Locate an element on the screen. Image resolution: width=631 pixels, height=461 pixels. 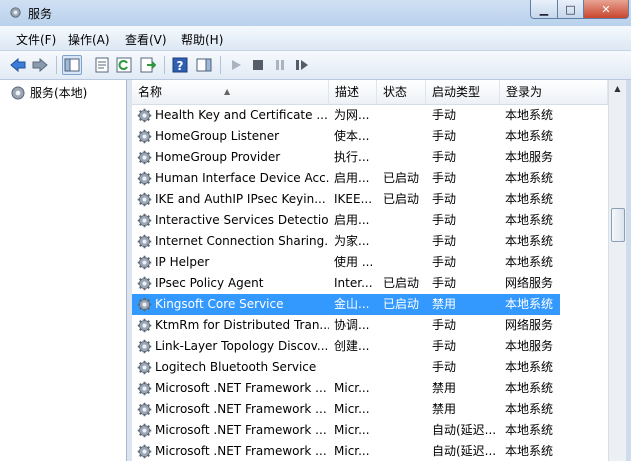
service-logon-cell: 本地服务 is located at coordinates (529, 346).